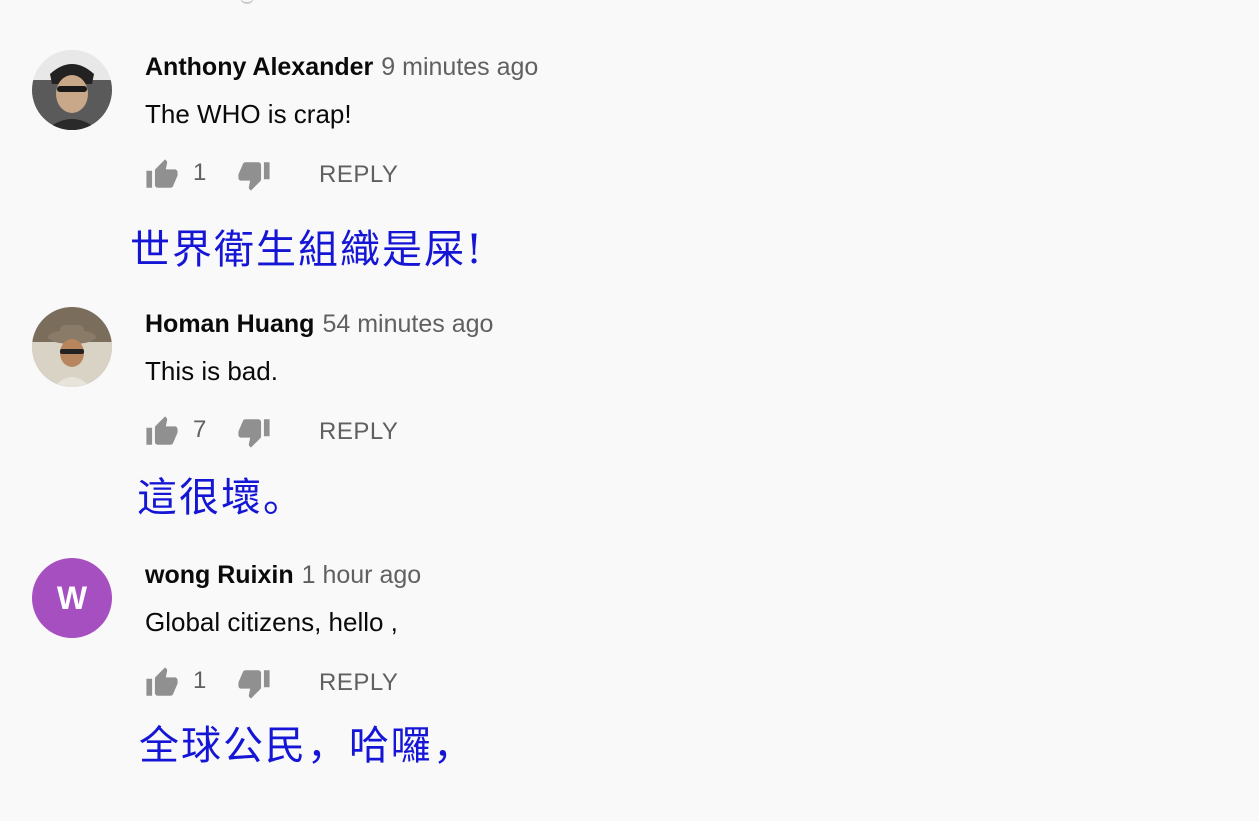 This screenshot has height=821, width=1259. What do you see at coordinates (271, 622) in the screenshot?
I see `comment-text: Global citizens, hello ,` at bounding box center [271, 622].